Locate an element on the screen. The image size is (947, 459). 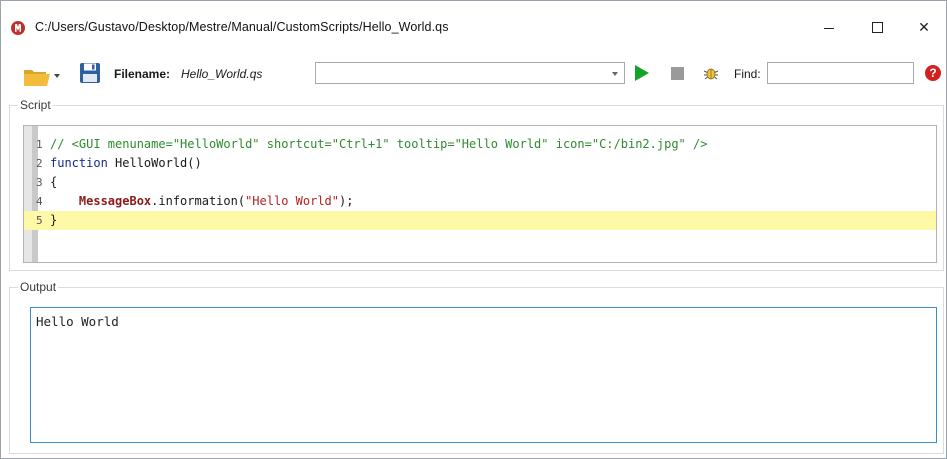
code-token: .information( is located at coordinates (198, 201).